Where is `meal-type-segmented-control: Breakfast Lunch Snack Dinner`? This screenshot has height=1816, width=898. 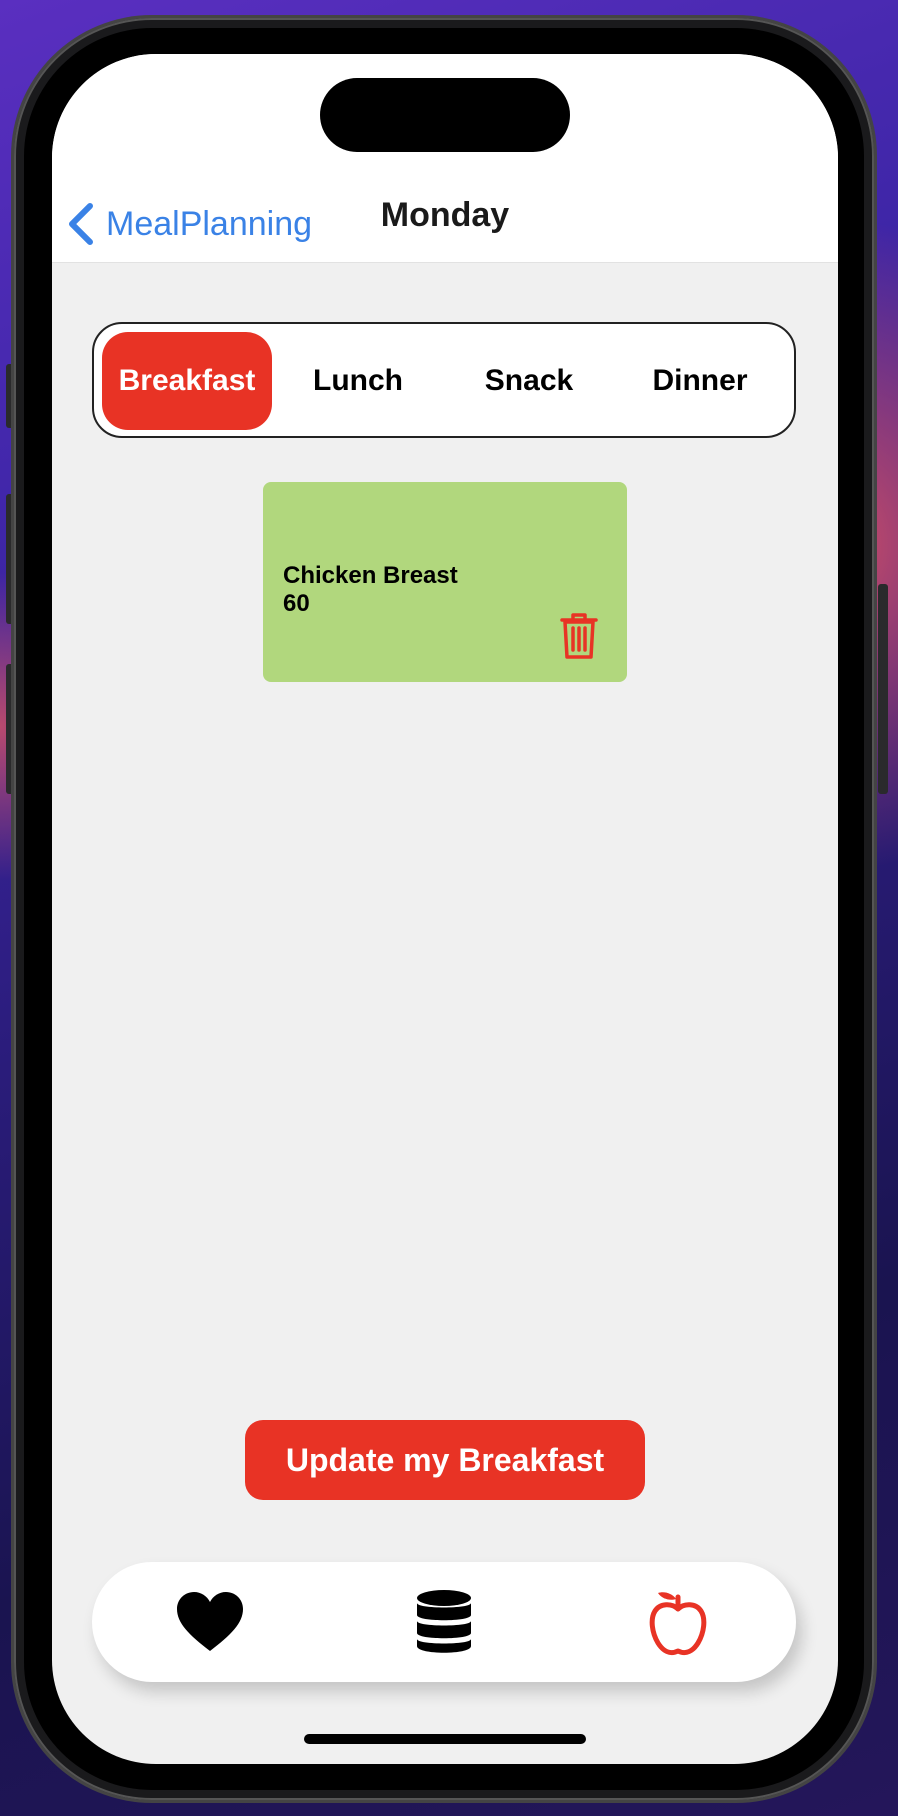
meal-type-segmented-control: Breakfast Lunch Snack Dinner is located at coordinates (444, 380).